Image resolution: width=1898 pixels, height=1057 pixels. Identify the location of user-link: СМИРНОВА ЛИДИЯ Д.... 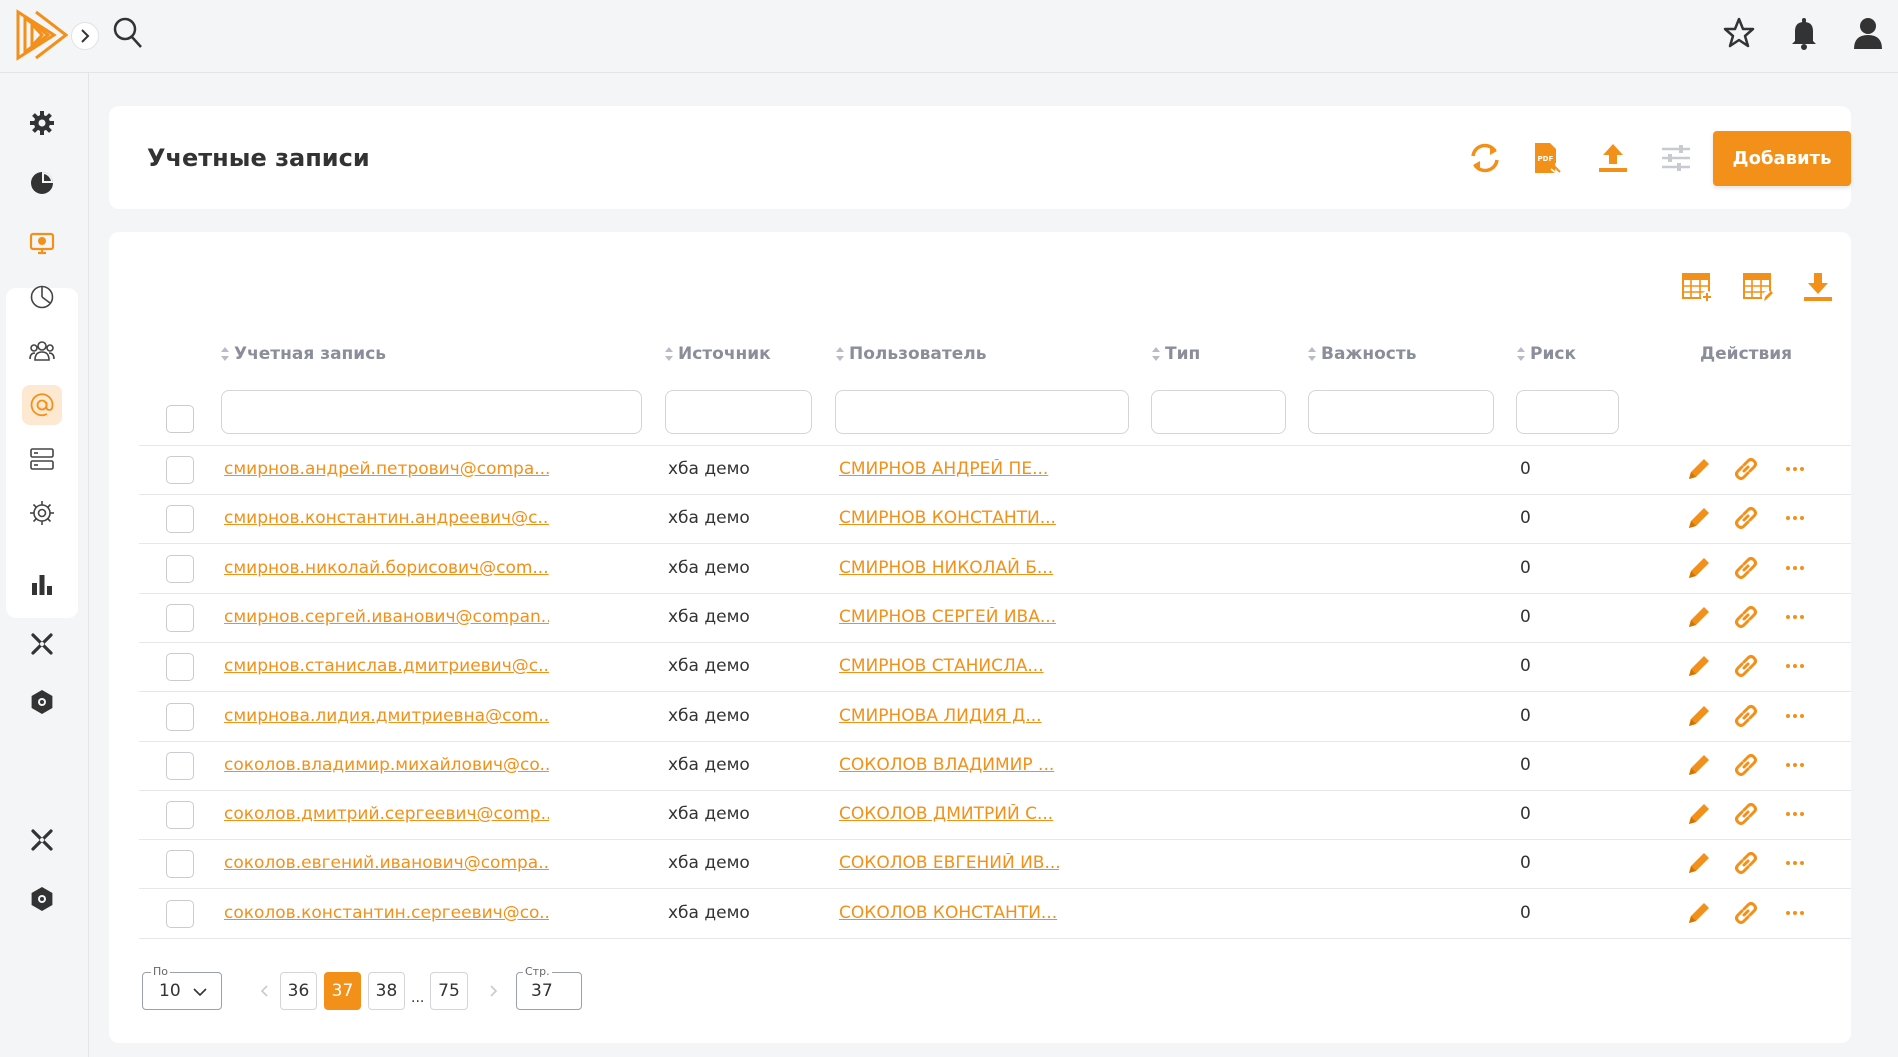
(949, 716).